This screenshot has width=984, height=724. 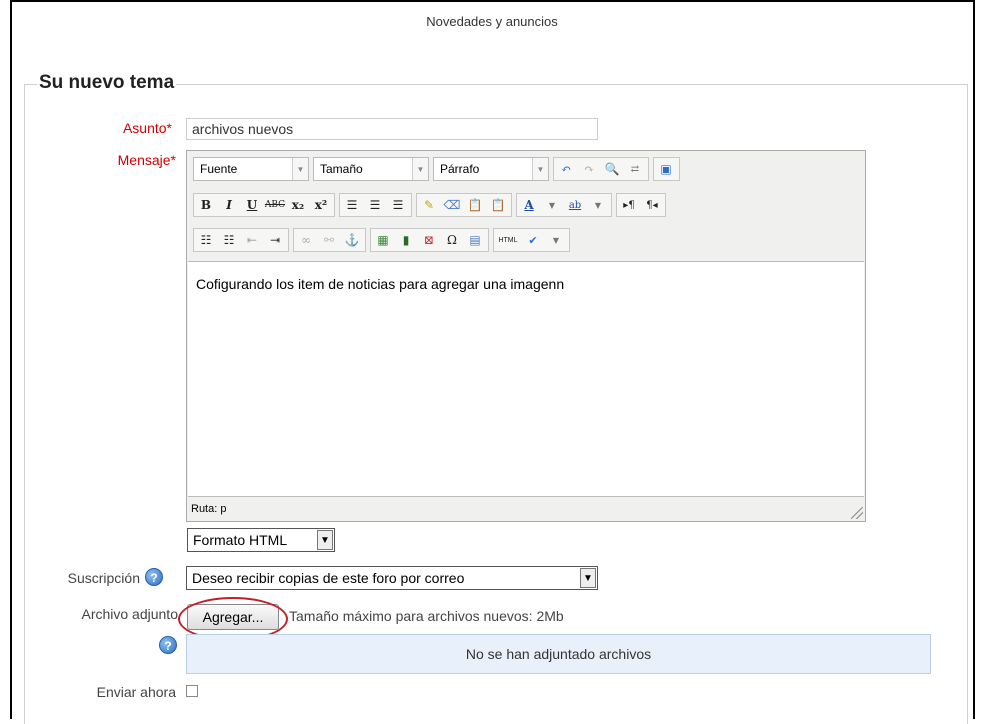 I want to click on align-right-icon: ☰, so click(x=398, y=205).